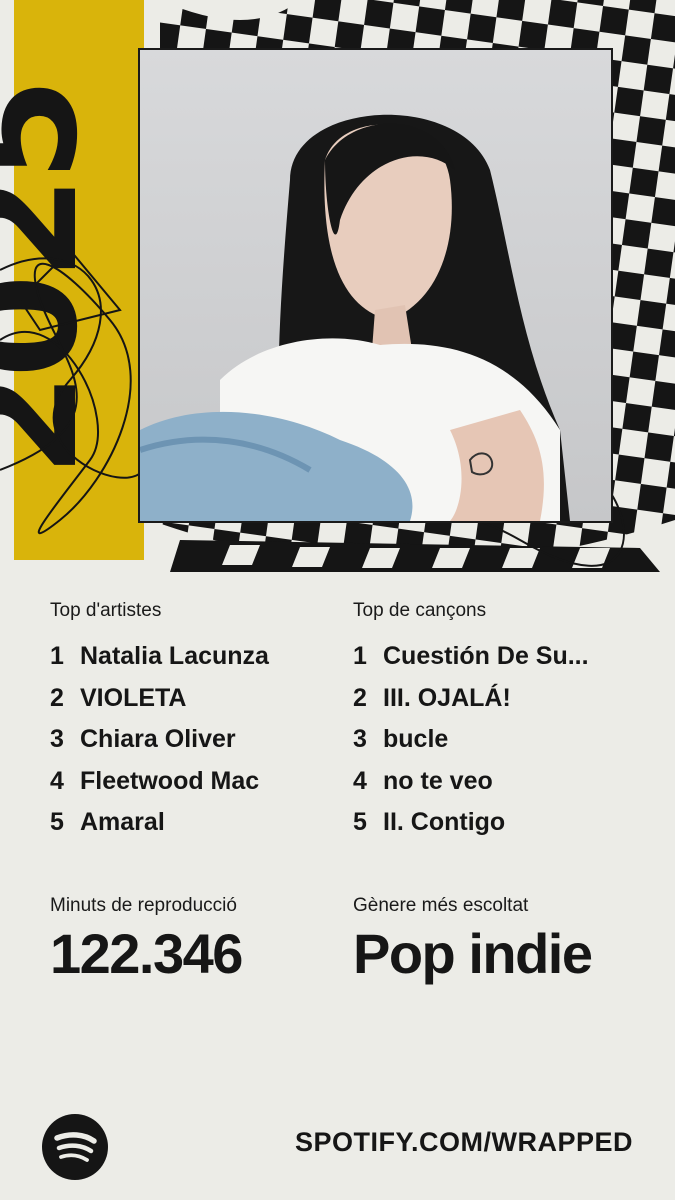 This screenshot has height=1200, width=675. I want to click on minutes-label: Minuts de reproducció, so click(143, 905).